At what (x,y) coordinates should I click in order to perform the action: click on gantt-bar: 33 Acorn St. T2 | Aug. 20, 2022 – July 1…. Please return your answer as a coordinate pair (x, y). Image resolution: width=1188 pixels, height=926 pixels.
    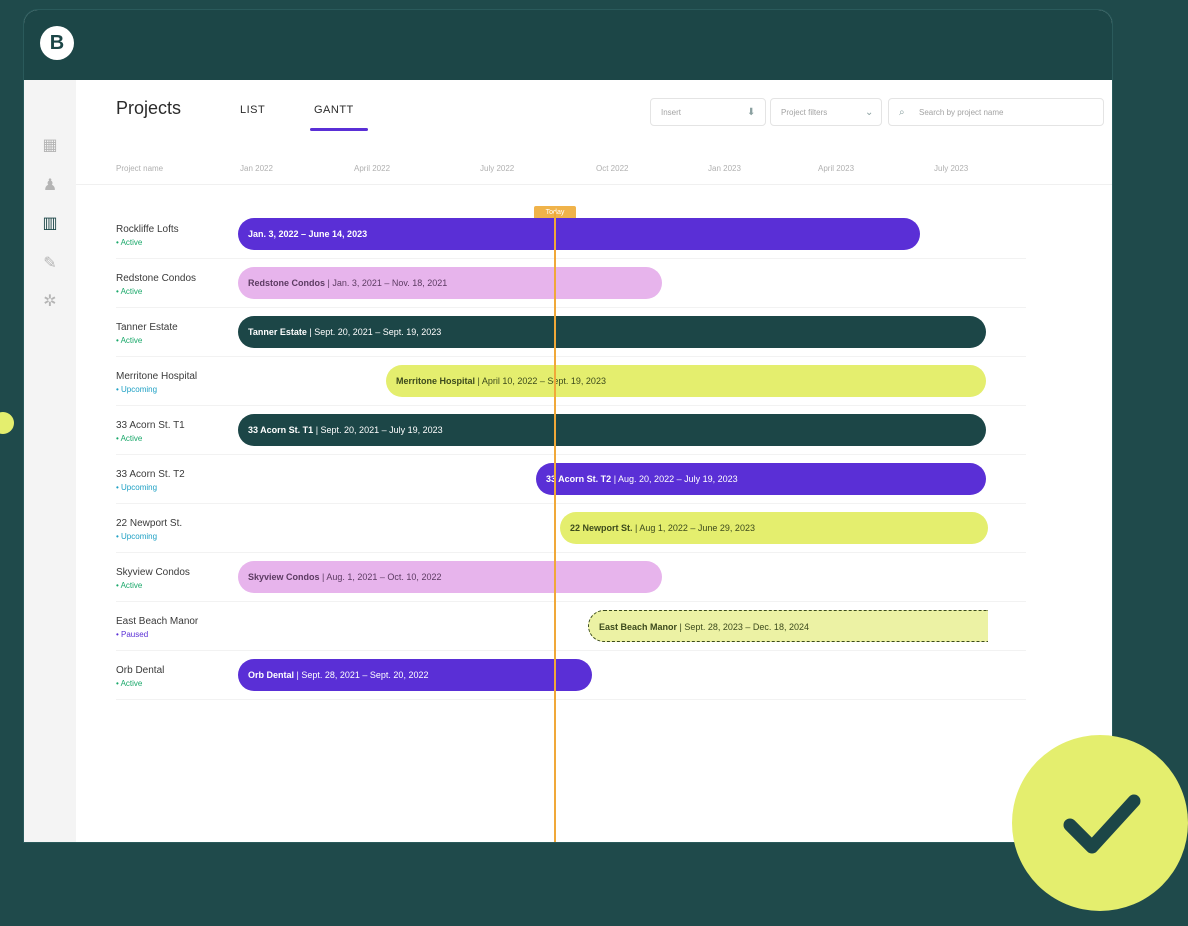
    Looking at the image, I should click on (761, 479).